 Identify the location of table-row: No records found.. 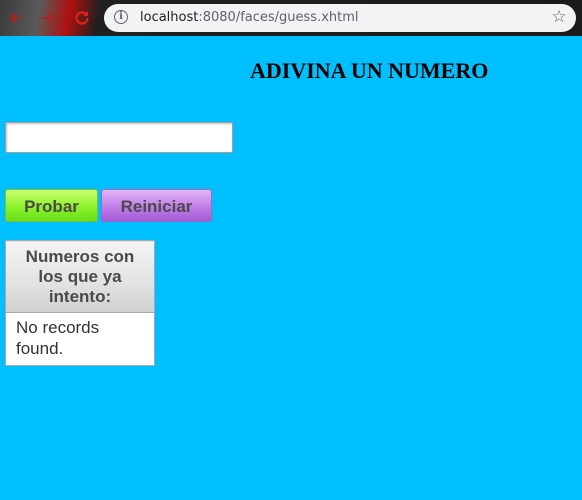
(80, 339).